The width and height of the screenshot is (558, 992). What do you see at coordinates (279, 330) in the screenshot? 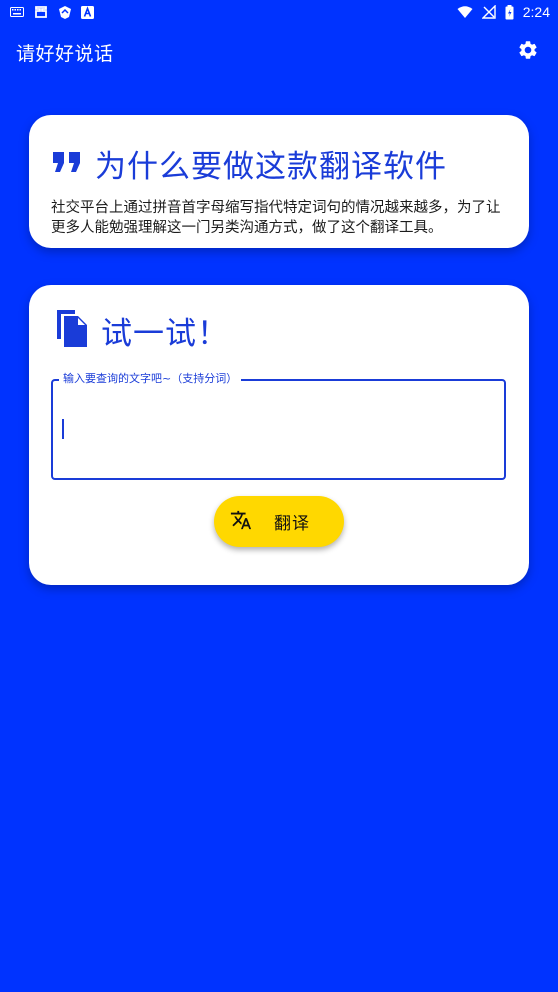
I see `try-card-heading: 试一试！` at bounding box center [279, 330].